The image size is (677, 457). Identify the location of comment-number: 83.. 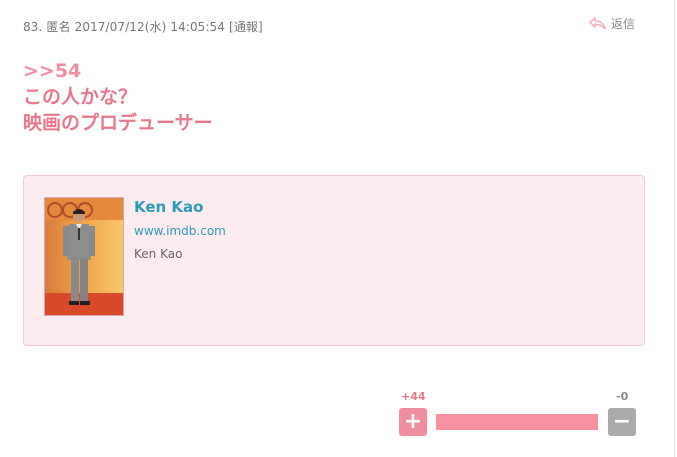
(33, 27).